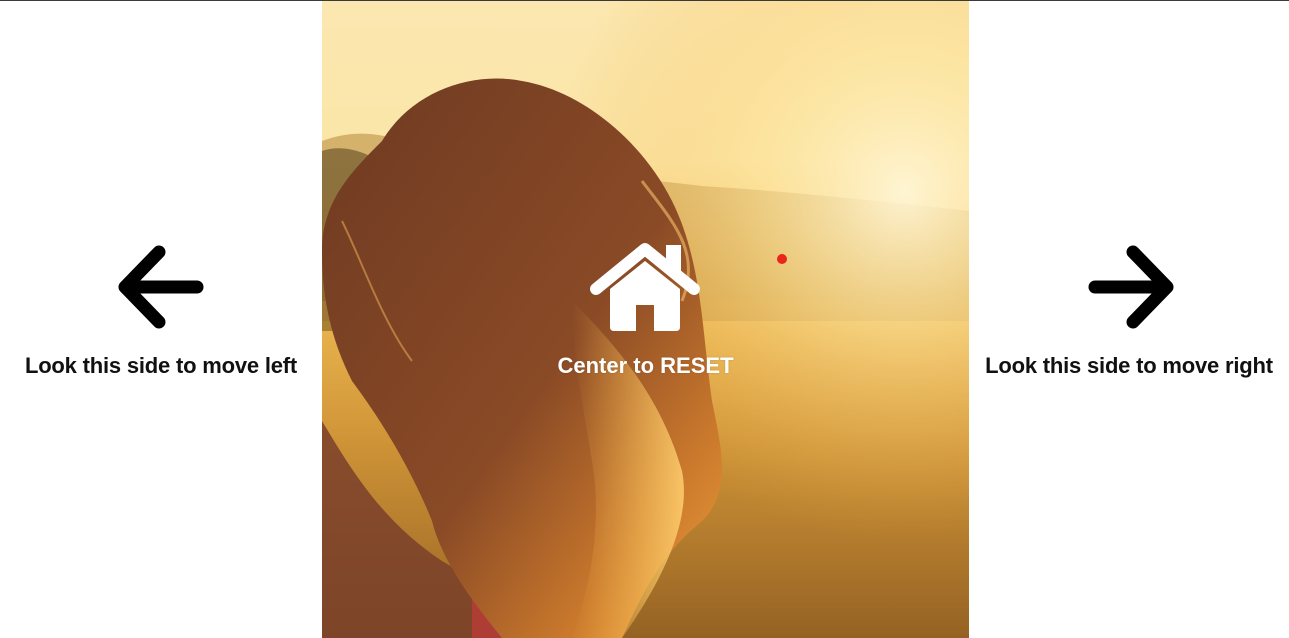 This screenshot has height=638, width=1289. Describe the element at coordinates (161, 365) in the screenshot. I see `left-zone-label: Look this side to move left` at that location.